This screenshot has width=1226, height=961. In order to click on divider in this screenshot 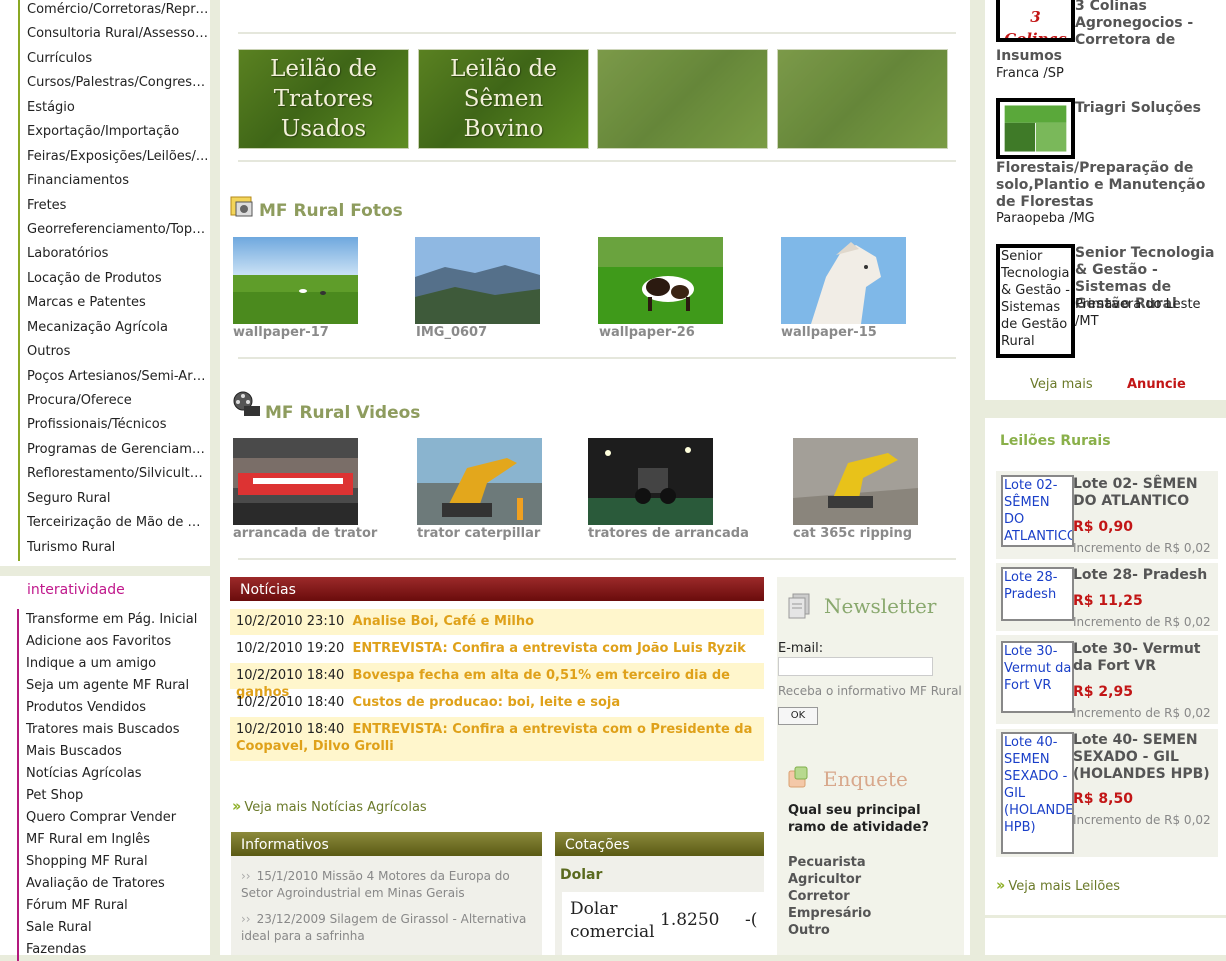, I will do `click(597, 358)`.